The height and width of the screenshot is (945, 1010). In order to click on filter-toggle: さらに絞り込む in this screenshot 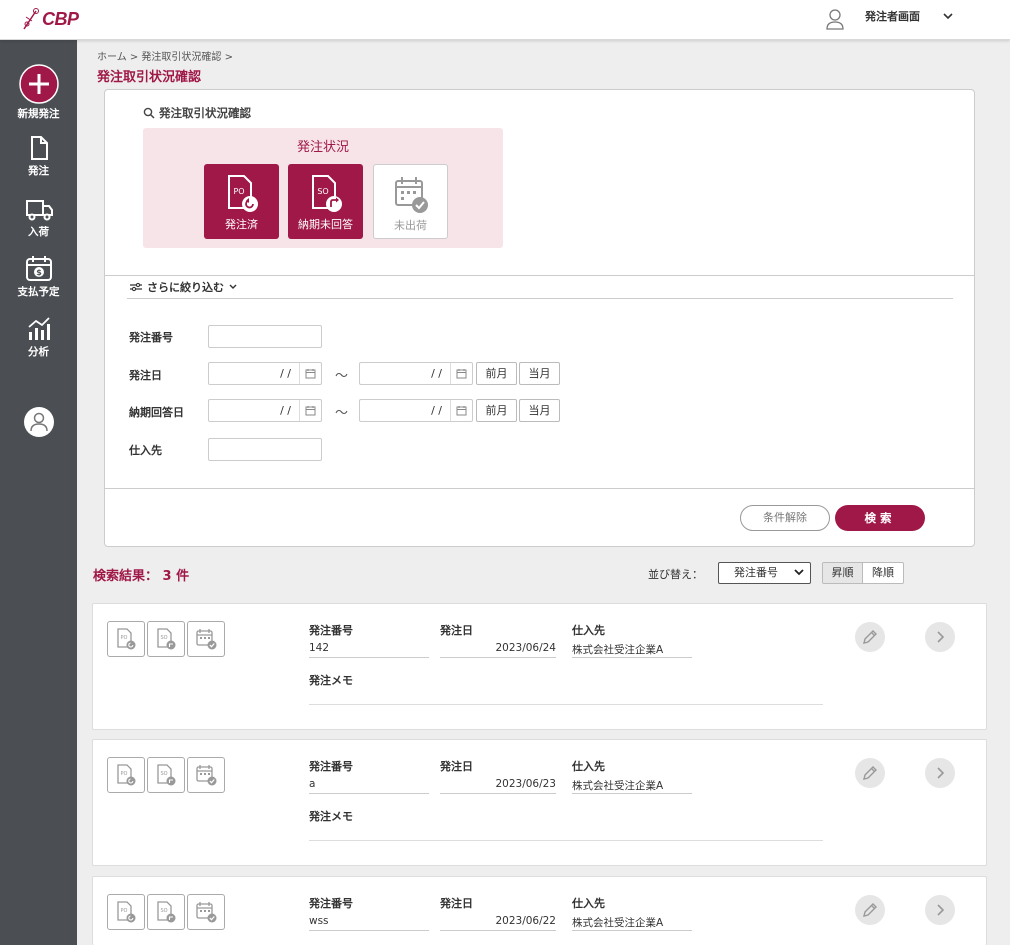, I will do `click(183, 287)`.